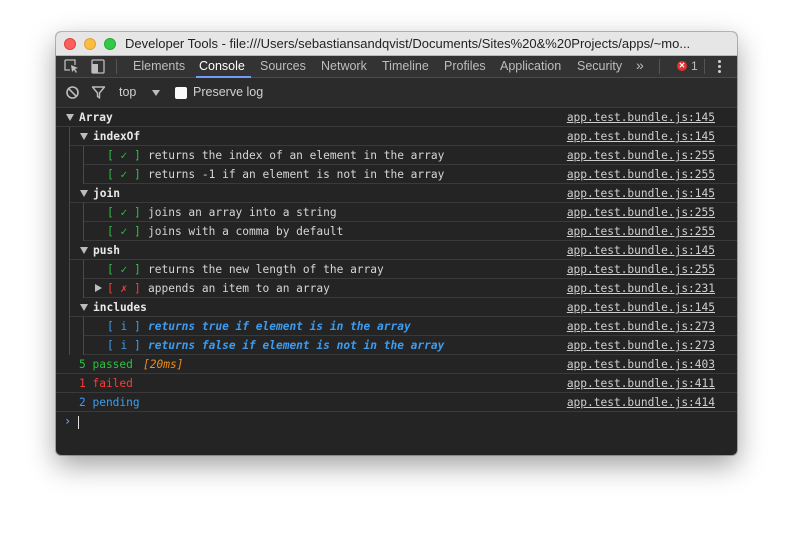 This screenshot has width=793, height=535. Describe the element at coordinates (222, 66) in the screenshot. I see `tab-console: Console` at that location.